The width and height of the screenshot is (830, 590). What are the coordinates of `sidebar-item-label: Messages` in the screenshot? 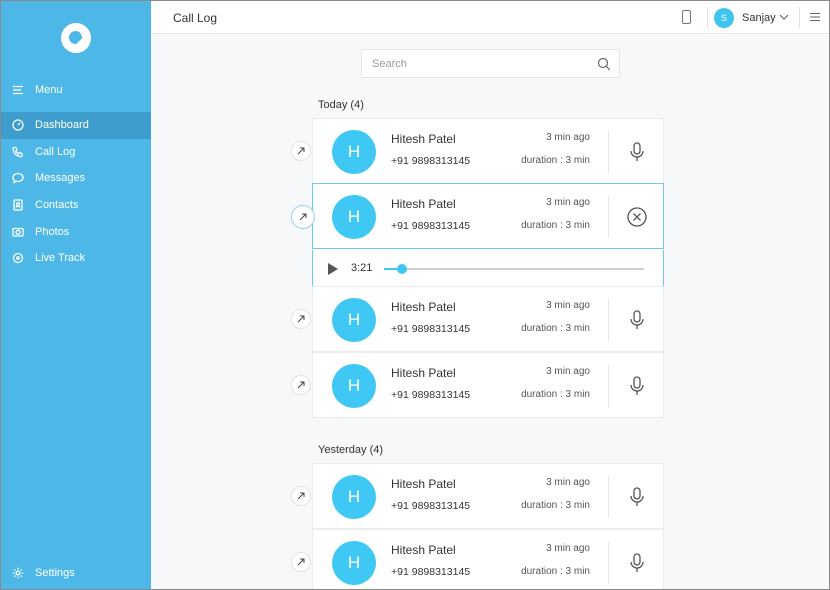 It's located at (60, 178).